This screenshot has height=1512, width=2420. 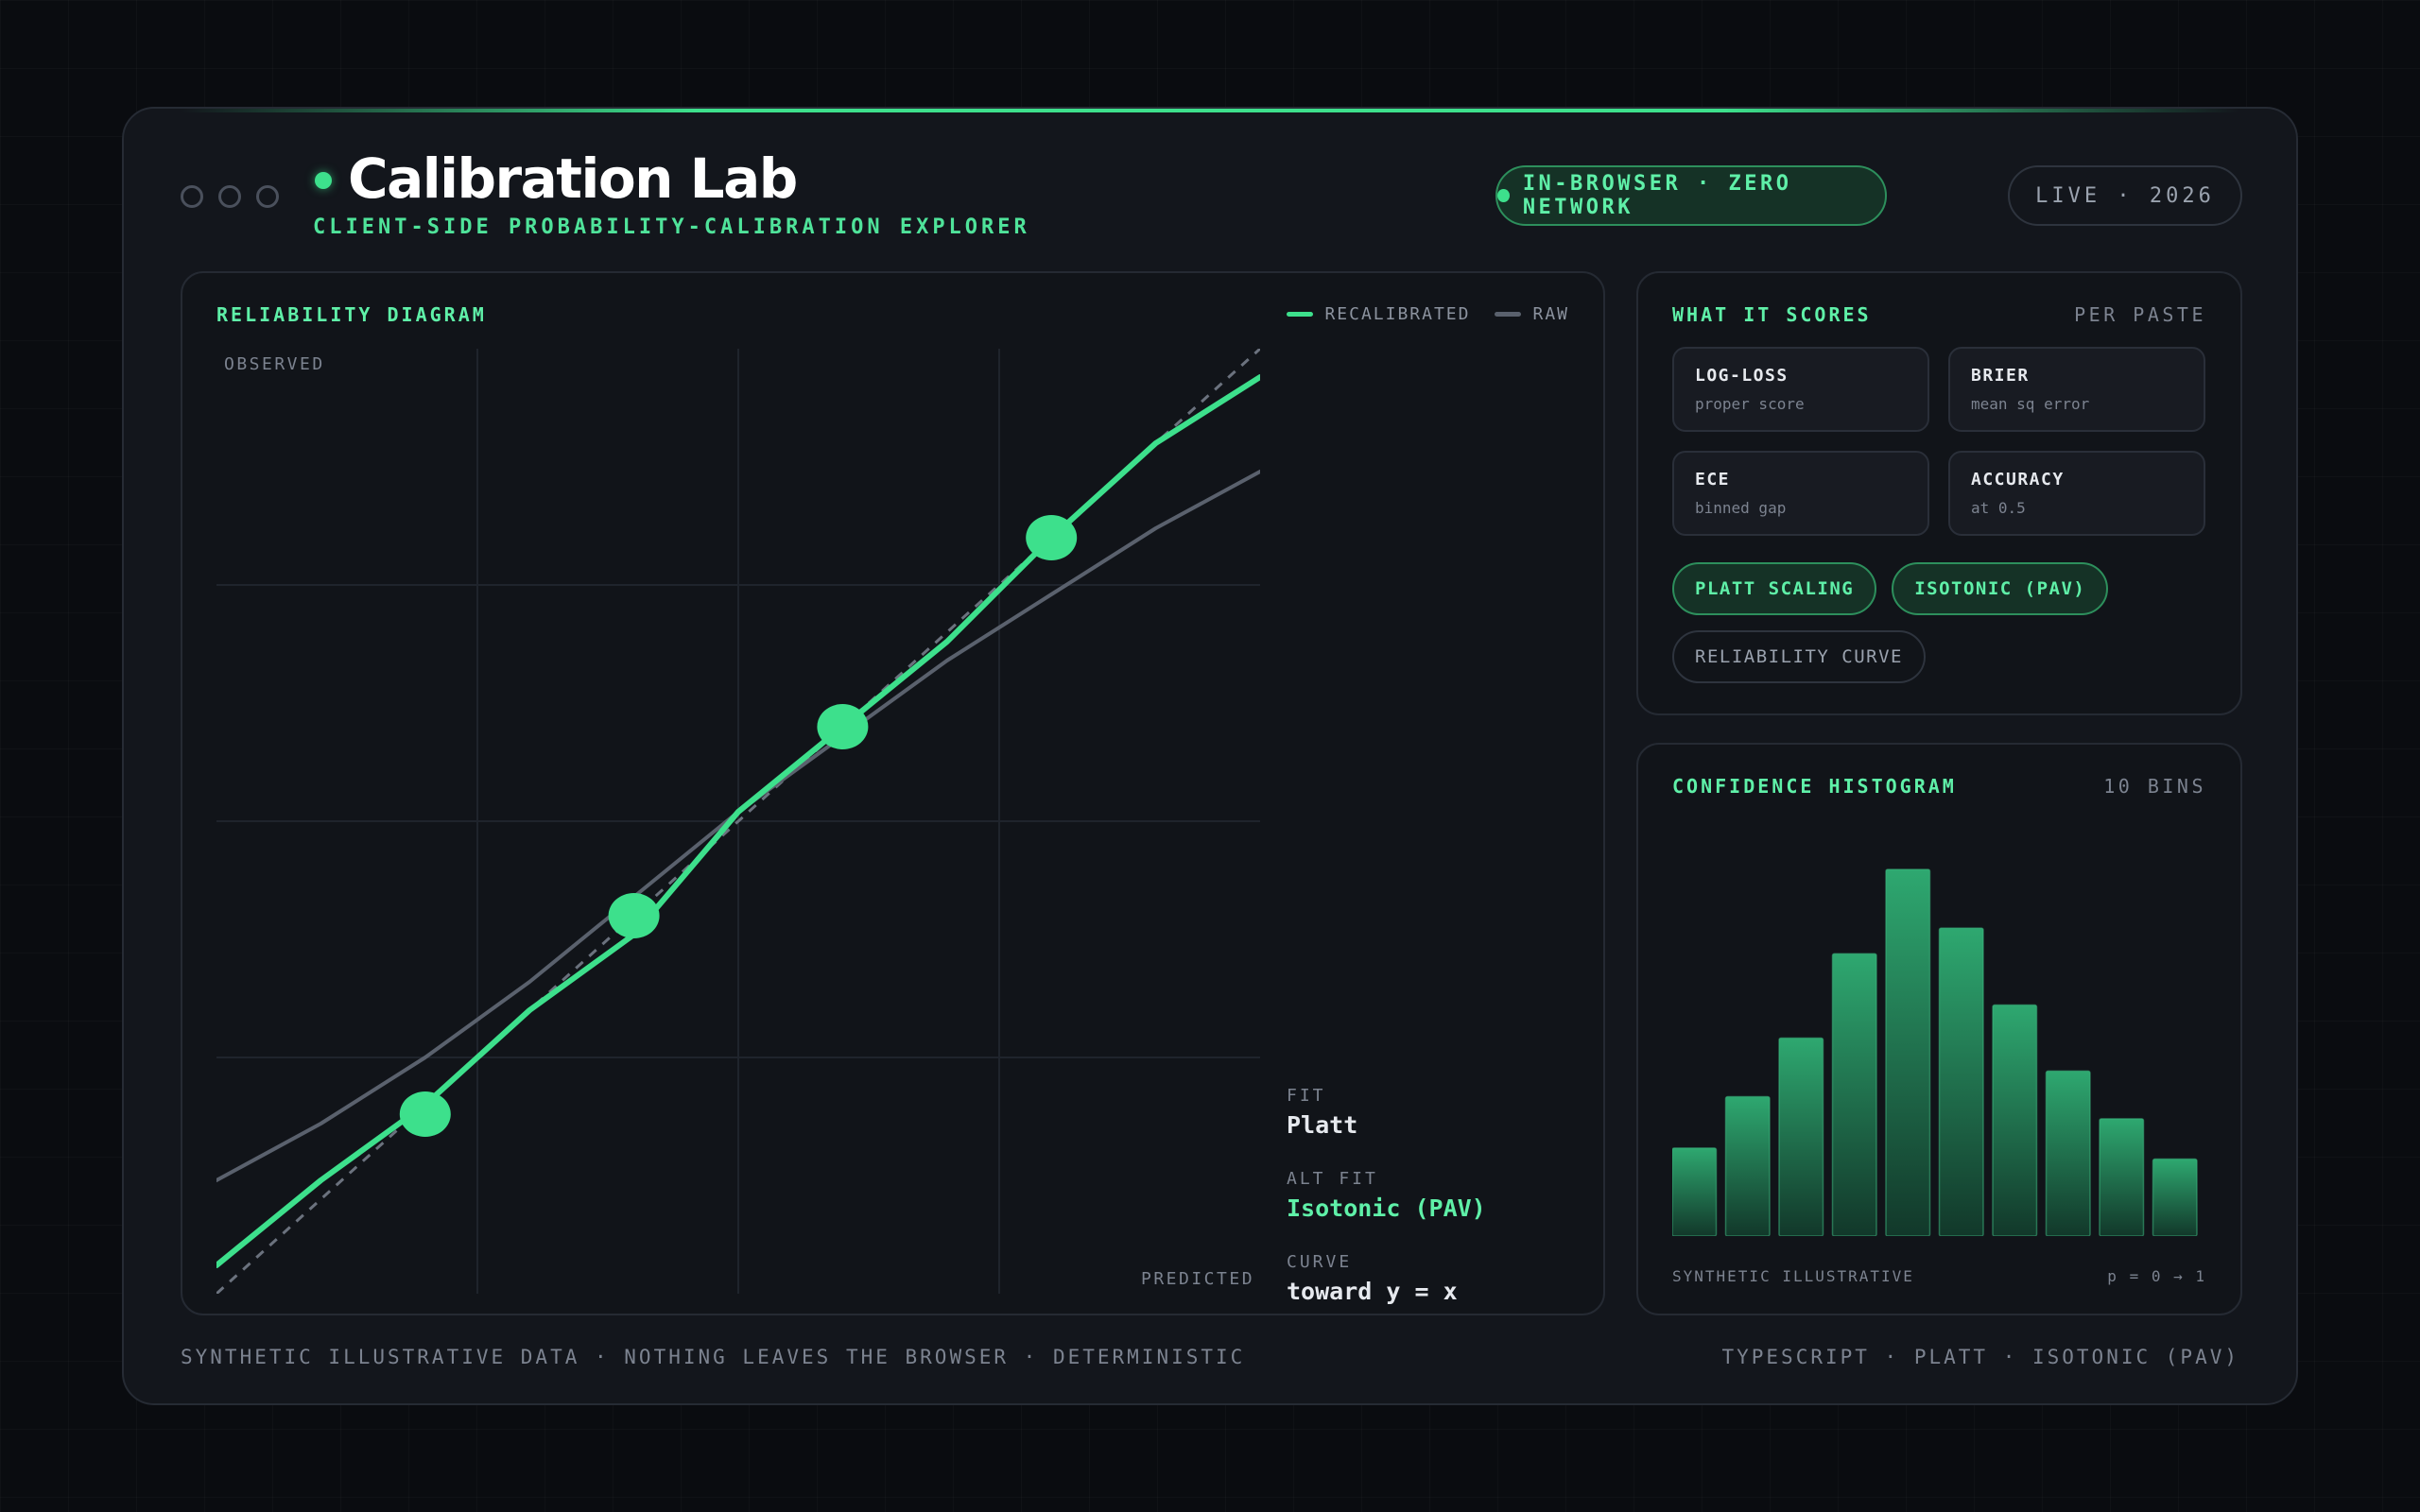 What do you see at coordinates (2076, 493) in the screenshot?
I see `metric-card-accuracy: ACCURACY at 0.5` at bounding box center [2076, 493].